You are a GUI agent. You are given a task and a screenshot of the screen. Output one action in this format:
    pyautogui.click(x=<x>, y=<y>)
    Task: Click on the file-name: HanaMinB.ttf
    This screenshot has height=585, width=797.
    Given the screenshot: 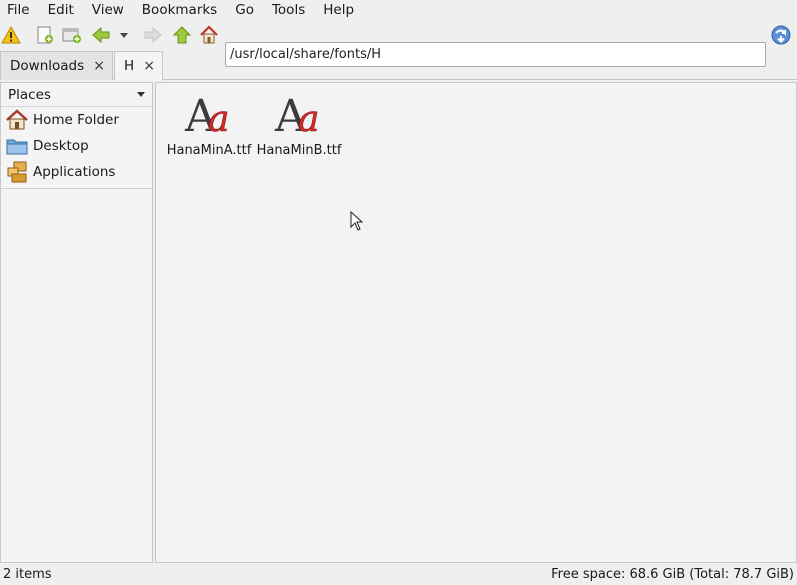 What is the action you would take?
    pyautogui.click(x=299, y=150)
    